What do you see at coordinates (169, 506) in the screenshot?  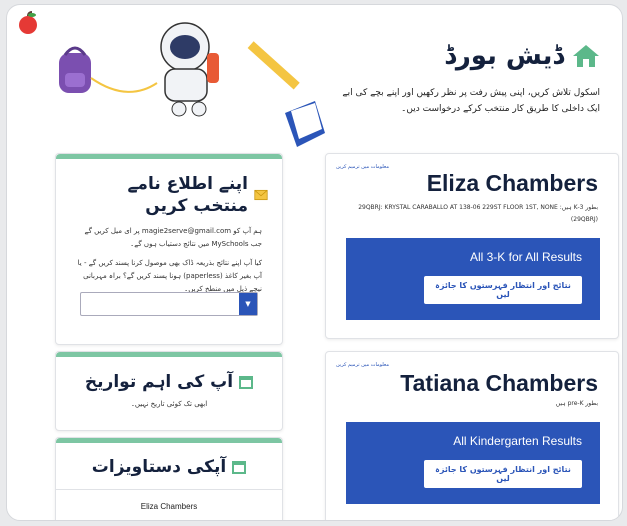 I see `document-student-name: Eliza Chambers` at bounding box center [169, 506].